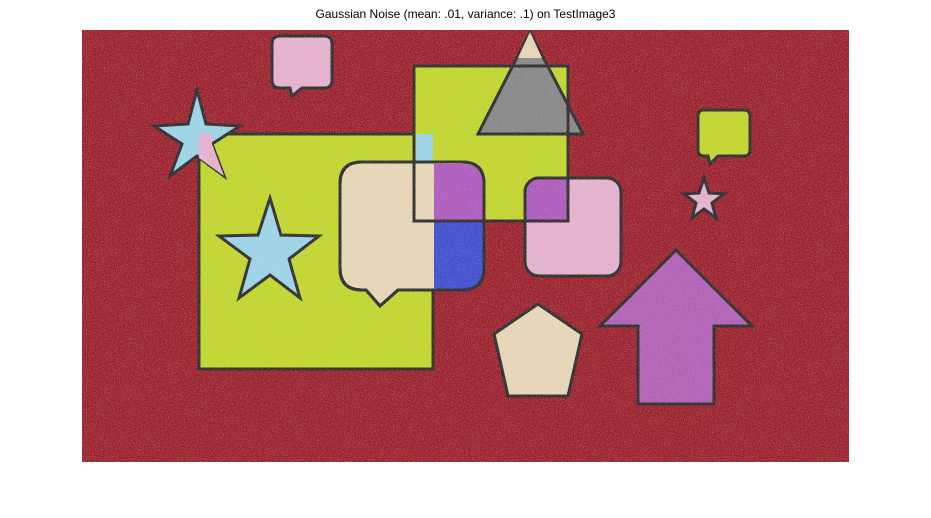  Describe the element at coordinates (424, 149) in the screenshot. I see `overlap-strip` at that location.